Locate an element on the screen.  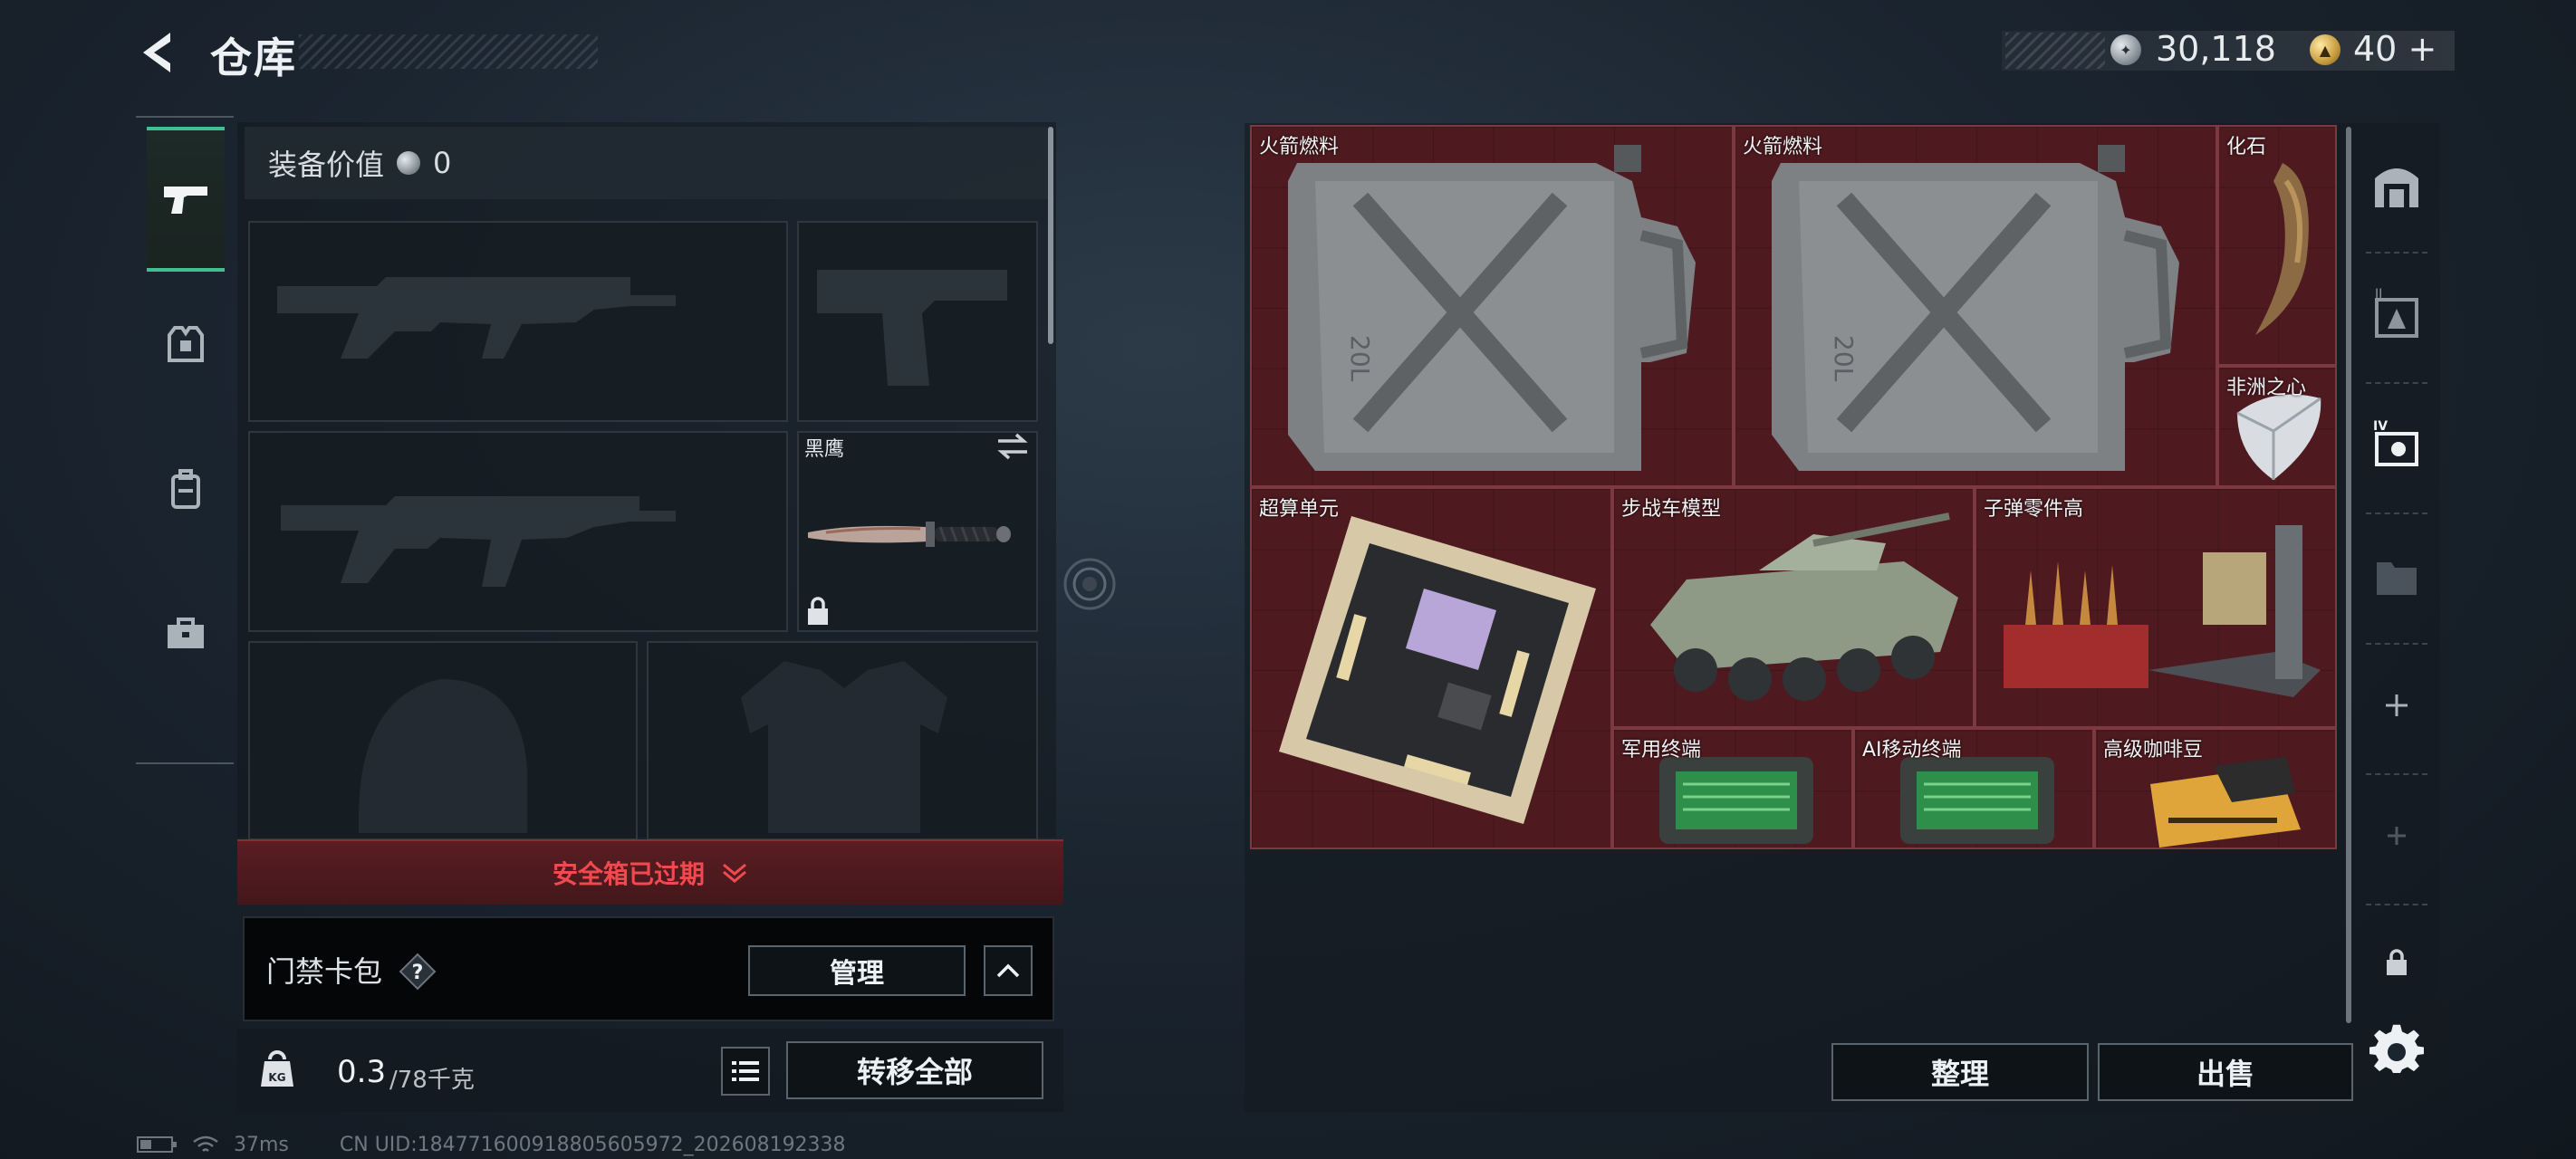
title-decoration is located at coordinates (448, 51).